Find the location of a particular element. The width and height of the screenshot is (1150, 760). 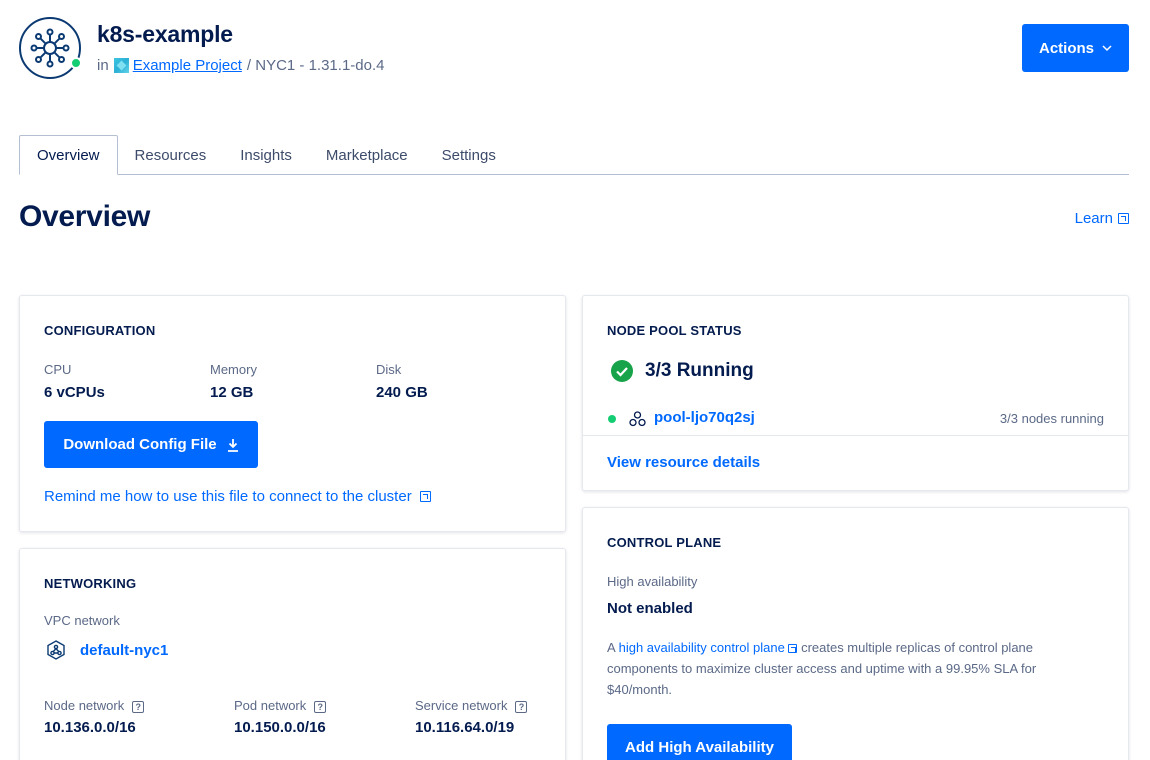

region-version: / NYC1 - 1.31.1-do.4 is located at coordinates (315, 65).